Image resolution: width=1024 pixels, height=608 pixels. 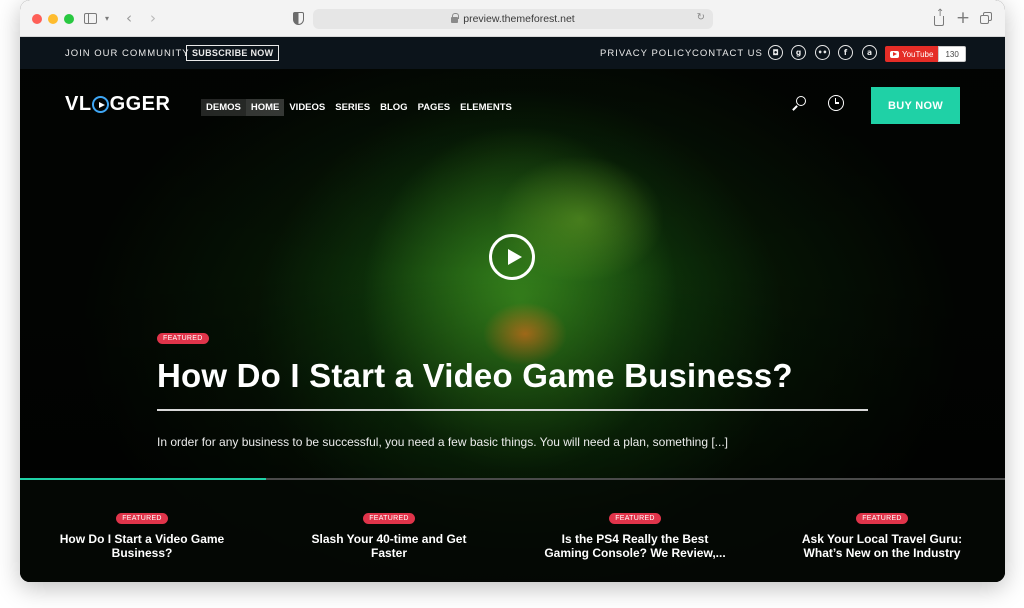 I want to click on slide-title-line1: Is the PS4 Really the Best, so click(x=635, y=539).